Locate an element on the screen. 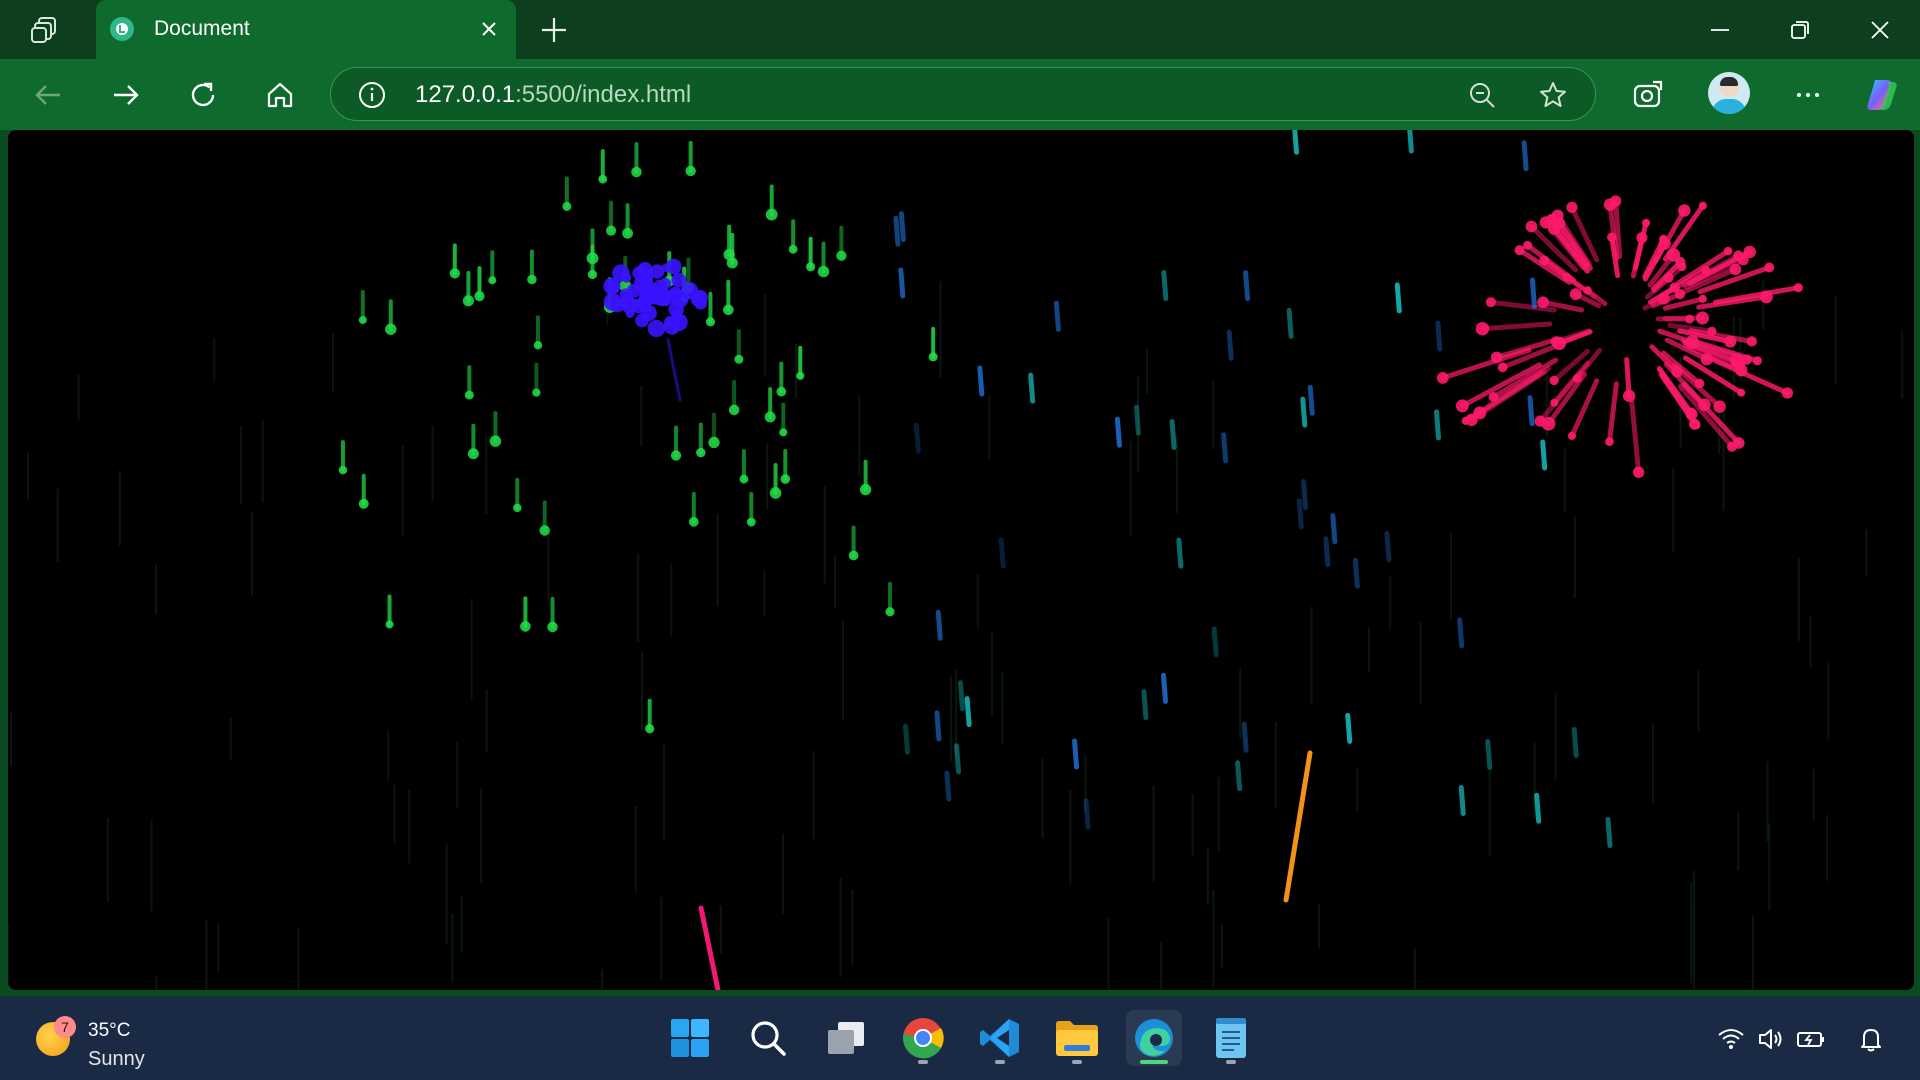  pink-spark is located at coordinates (1635, 436).